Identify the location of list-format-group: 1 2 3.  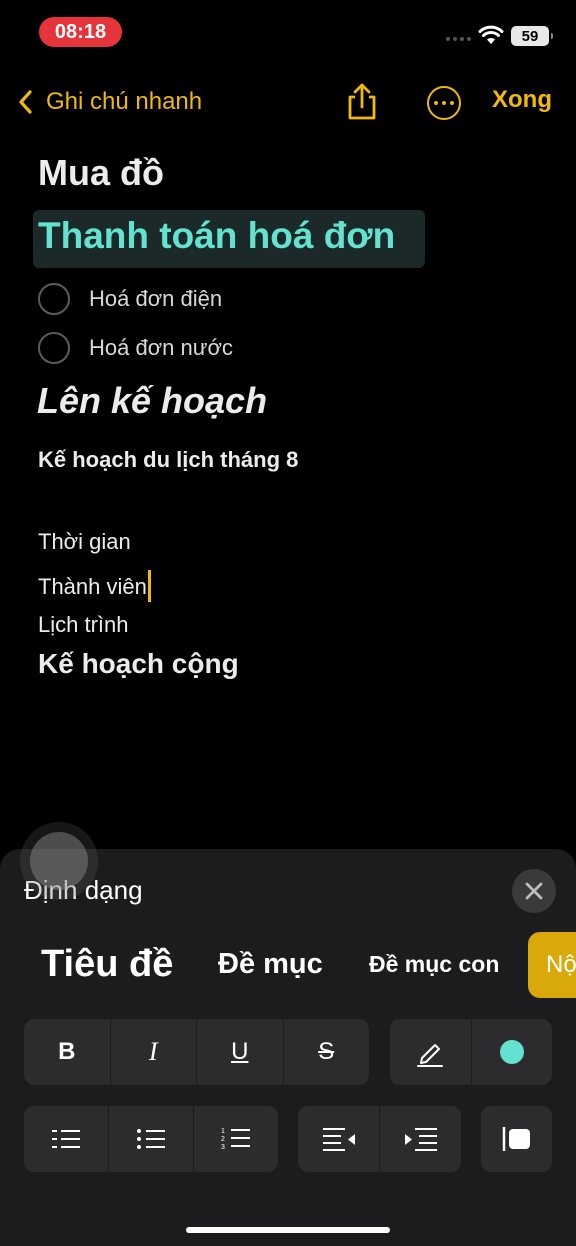
(151, 1139).